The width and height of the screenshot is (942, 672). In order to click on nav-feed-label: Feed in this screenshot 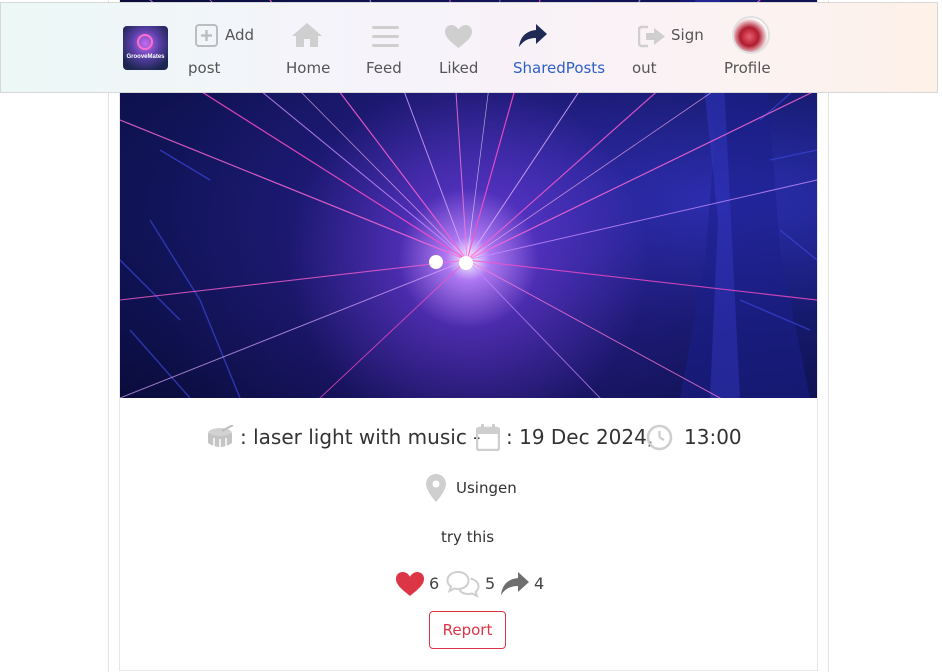, I will do `click(384, 68)`.